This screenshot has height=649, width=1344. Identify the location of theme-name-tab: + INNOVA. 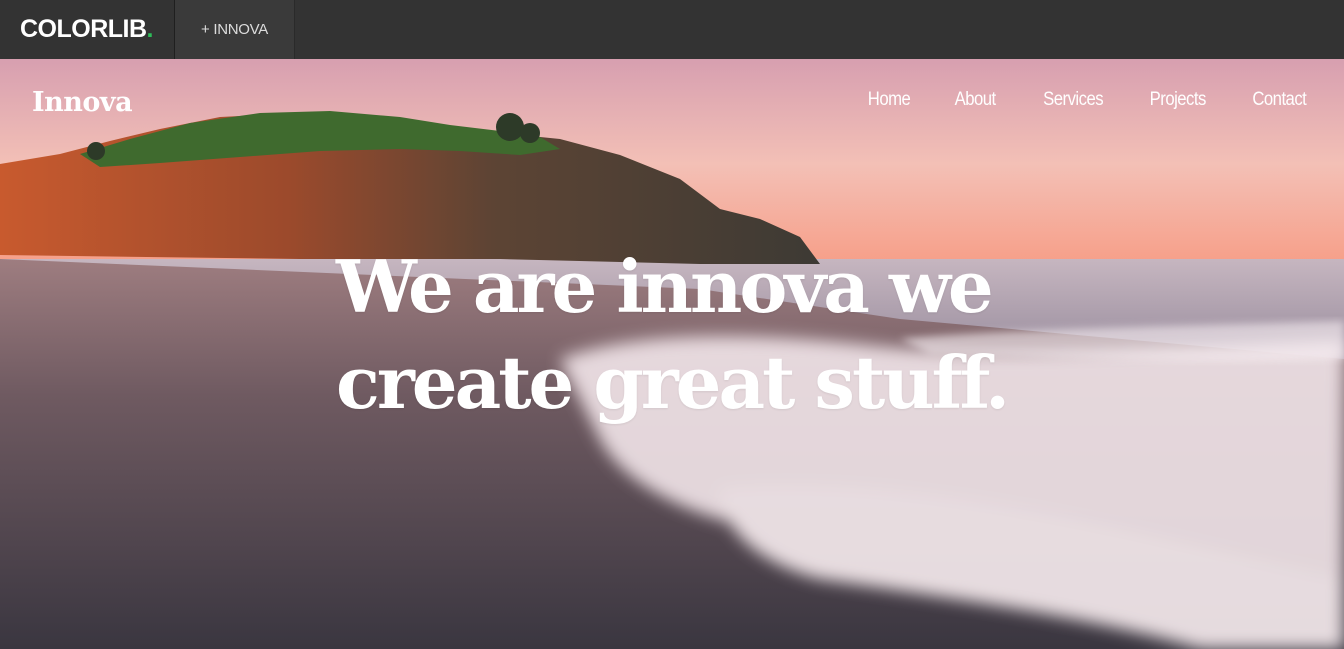
(235, 29).